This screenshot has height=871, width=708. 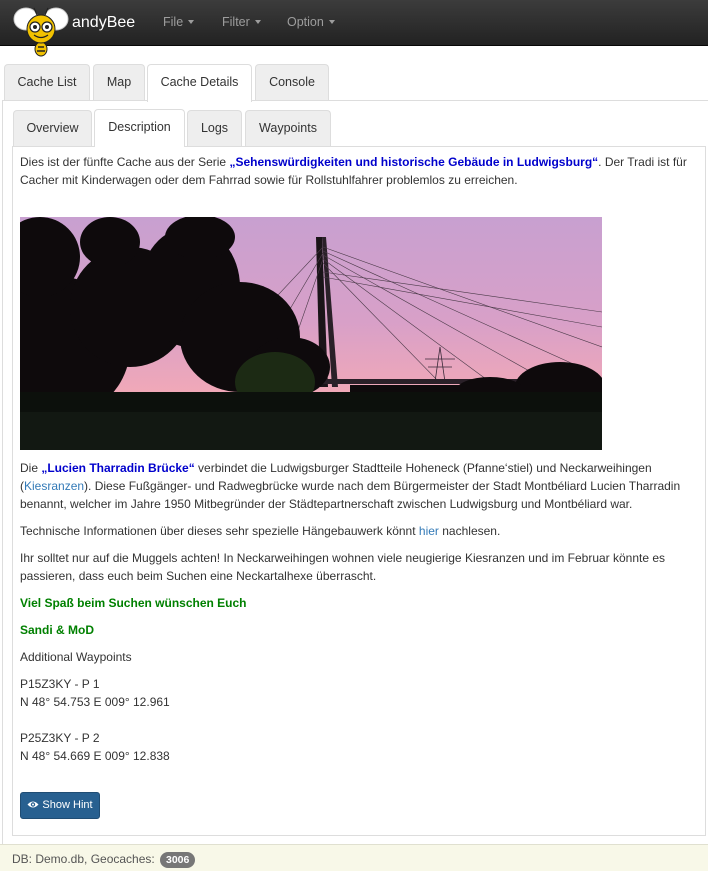 I want to click on tab-logs: Logs, so click(x=214, y=128).